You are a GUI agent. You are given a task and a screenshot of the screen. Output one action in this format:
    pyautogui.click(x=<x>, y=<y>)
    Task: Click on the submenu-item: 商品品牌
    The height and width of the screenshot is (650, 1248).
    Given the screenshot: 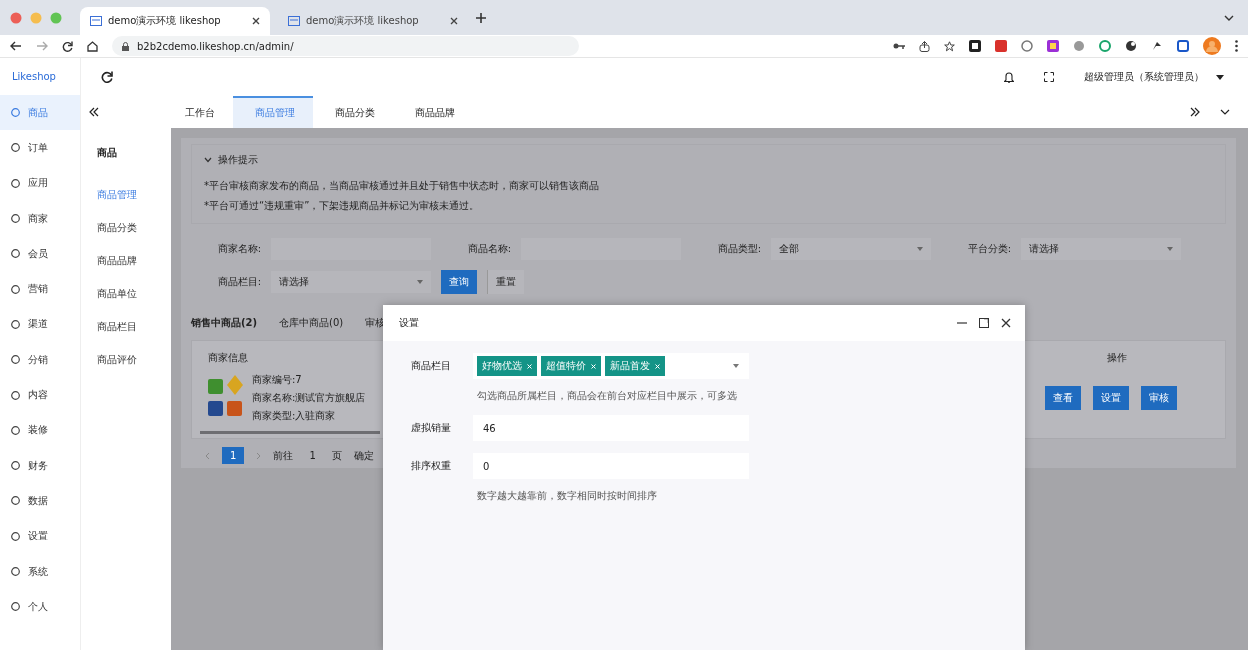 What is the action you would take?
    pyautogui.click(x=134, y=261)
    